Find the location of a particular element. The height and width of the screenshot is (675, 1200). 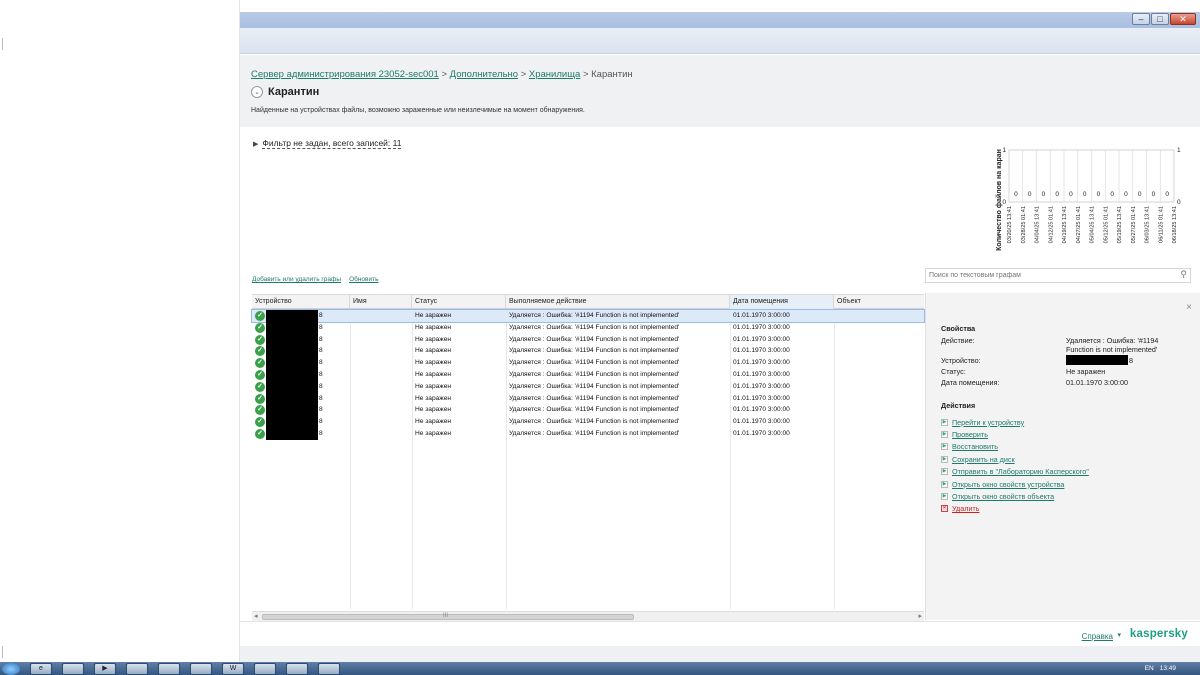

close-icon: × is located at coordinates (1189, 307).